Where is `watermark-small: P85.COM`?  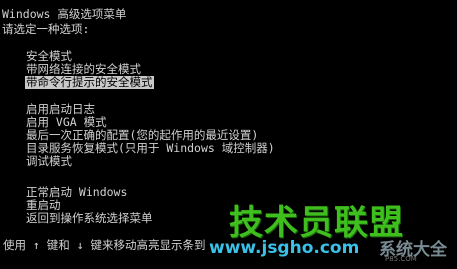 watermark-small: P85.COM is located at coordinates (401, 259).